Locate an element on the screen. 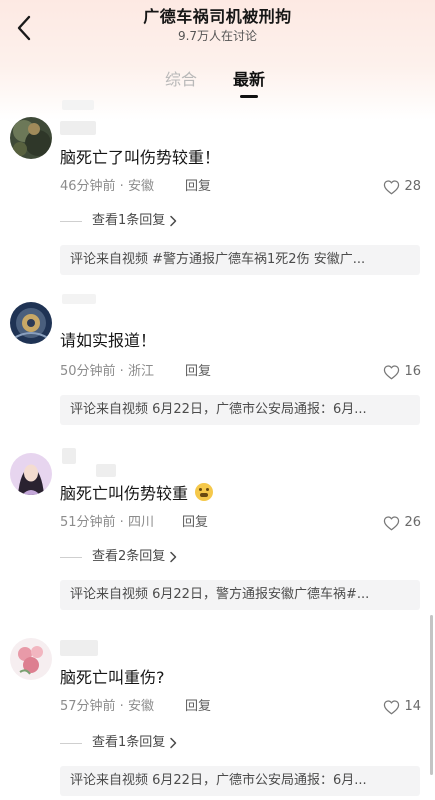 This screenshot has width=435, height=800. view-replies-label: 查看2条回复 is located at coordinates (129, 556).